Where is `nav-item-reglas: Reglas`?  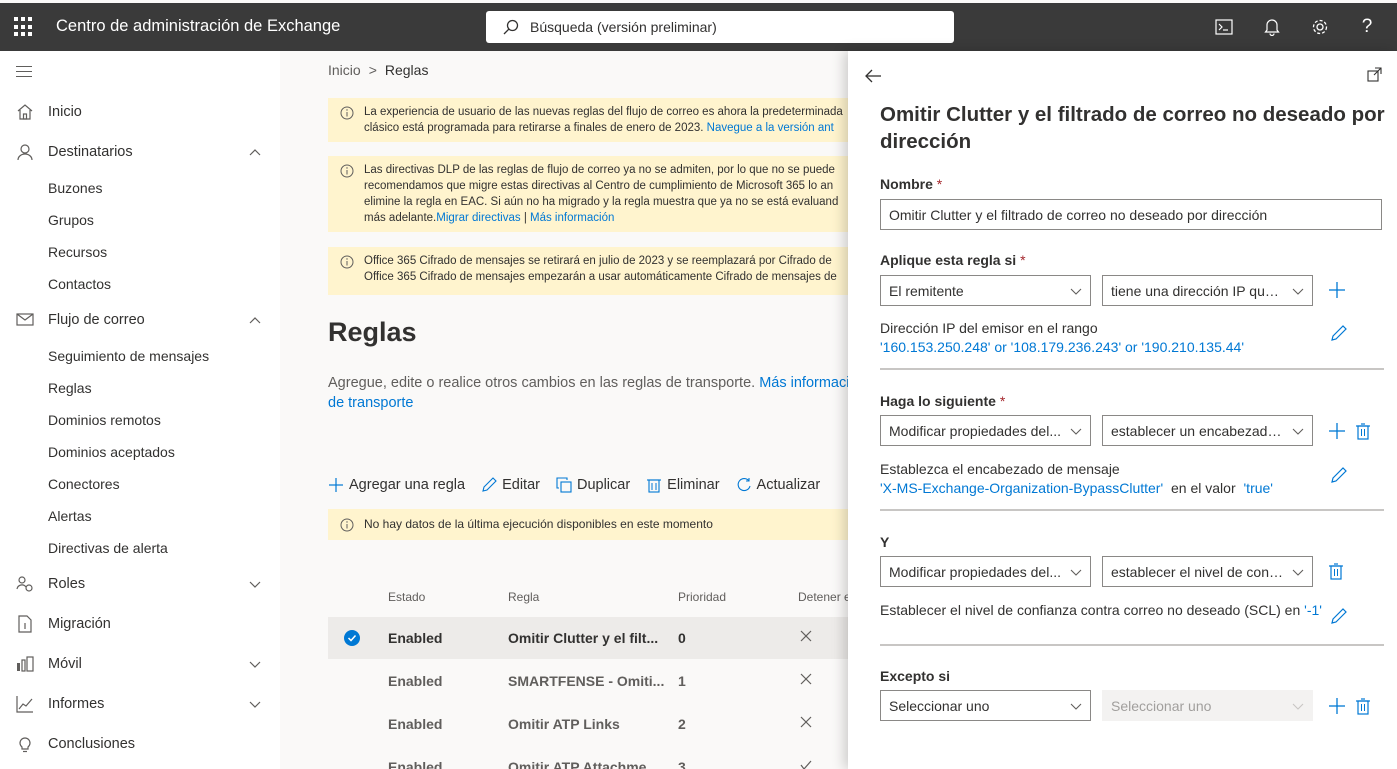 nav-item-reglas: Reglas is located at coordinates (70, 388).